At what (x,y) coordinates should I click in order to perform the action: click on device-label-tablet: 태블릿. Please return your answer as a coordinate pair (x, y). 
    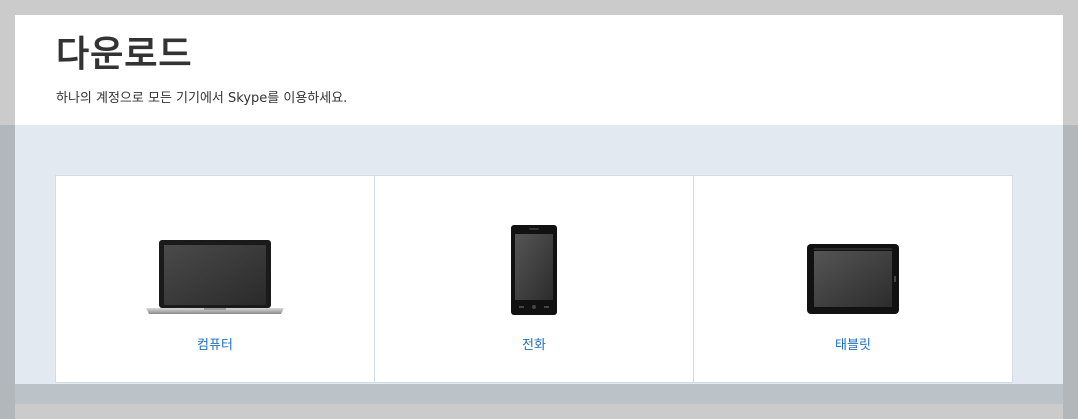
    Looking at the image, I should click on (853, 345).